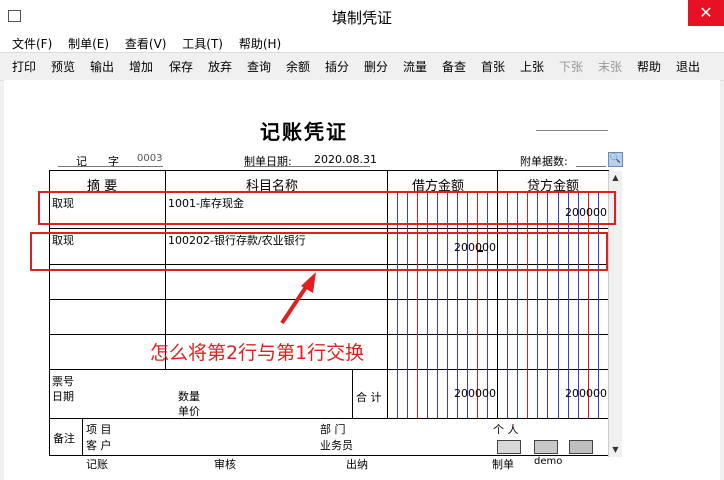 The height and width of the screenshot is (480, 724). Describe the element at coordinates (257, 353) in the screenshot. I see `annotation-text: 怎么将第2行与第1行交换` at that location.